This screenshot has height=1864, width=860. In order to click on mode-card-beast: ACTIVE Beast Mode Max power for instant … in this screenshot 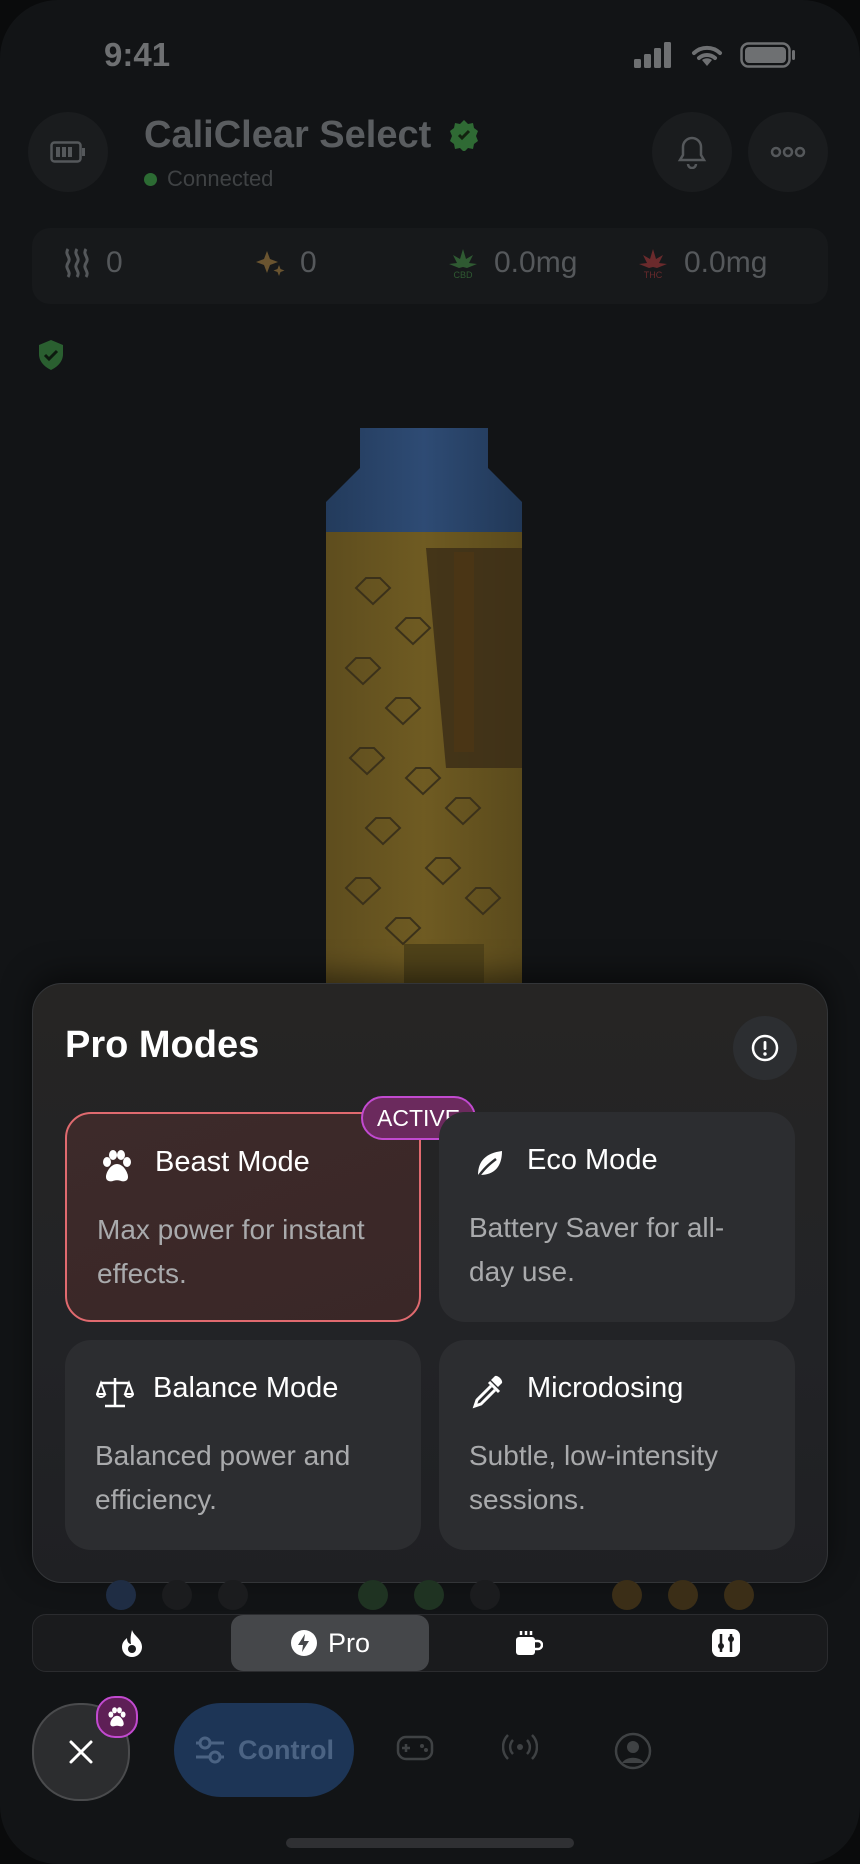, I will do `click(271, 1209)`.